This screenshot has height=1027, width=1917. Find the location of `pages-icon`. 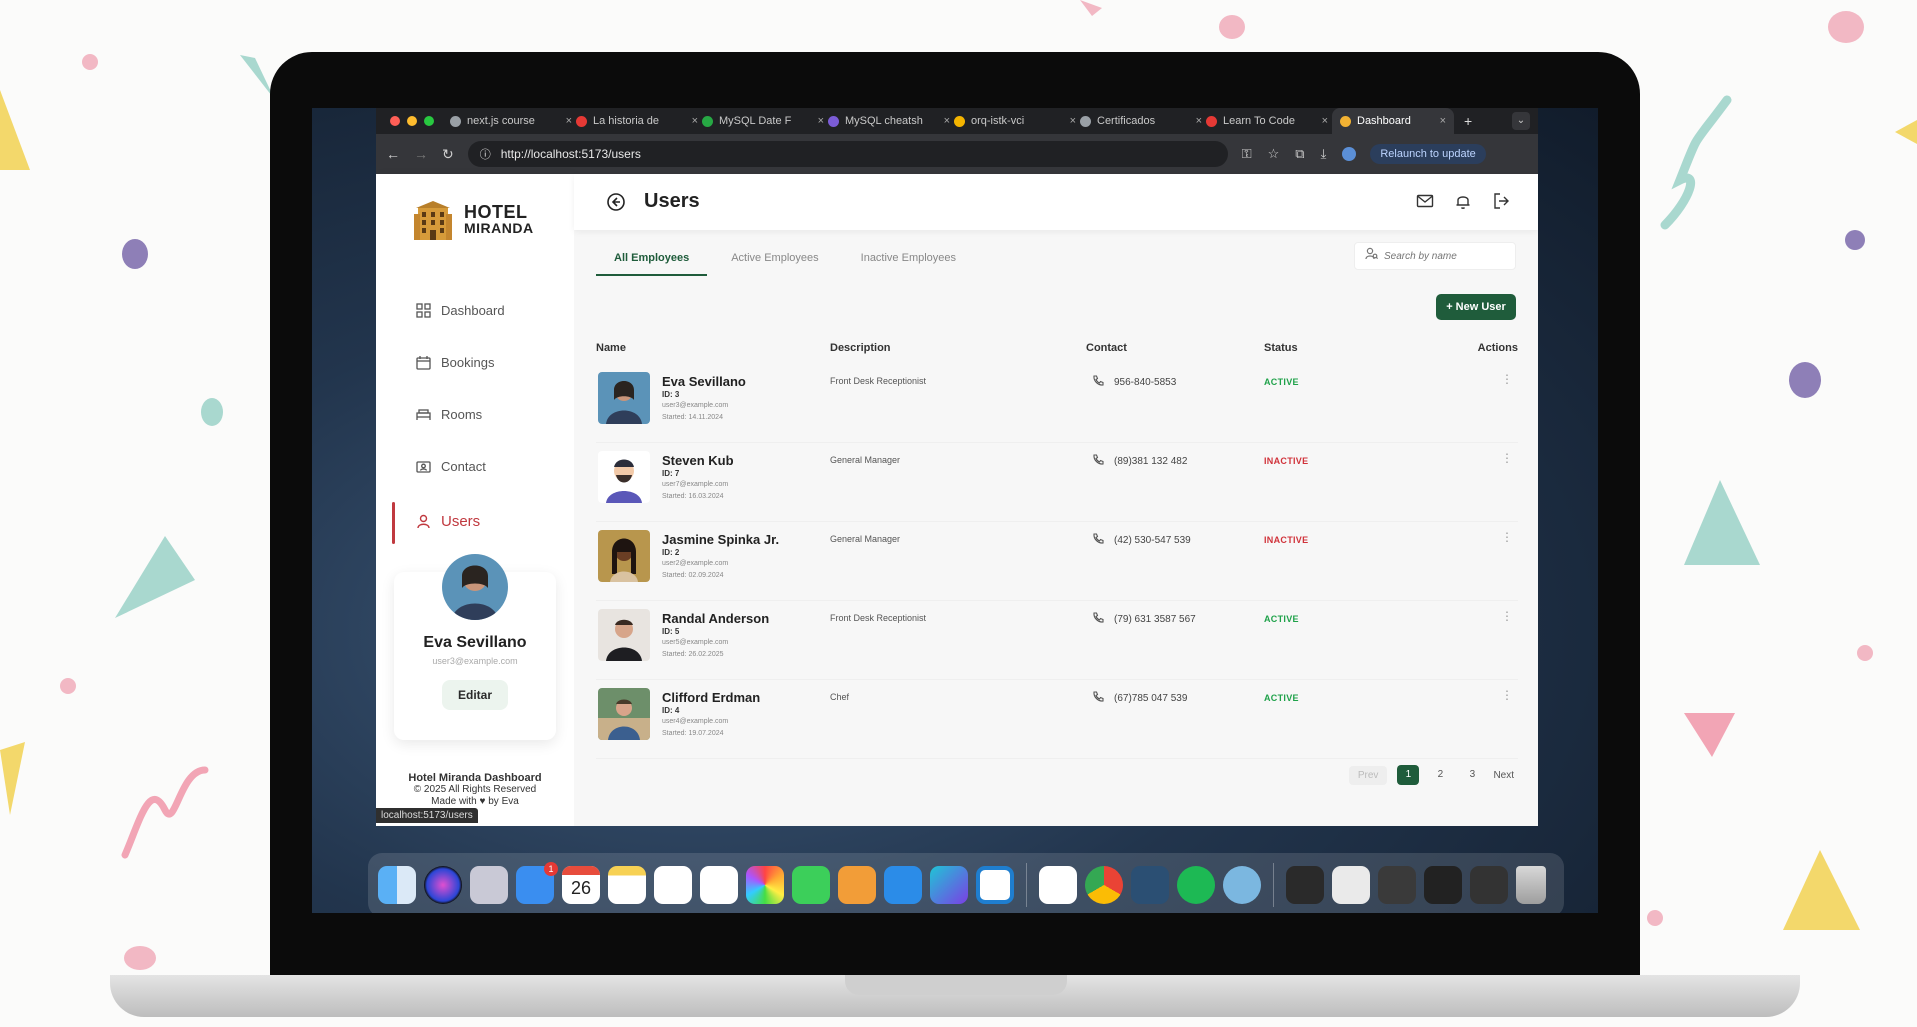

pages-icon is located at coordinates (857, 885).